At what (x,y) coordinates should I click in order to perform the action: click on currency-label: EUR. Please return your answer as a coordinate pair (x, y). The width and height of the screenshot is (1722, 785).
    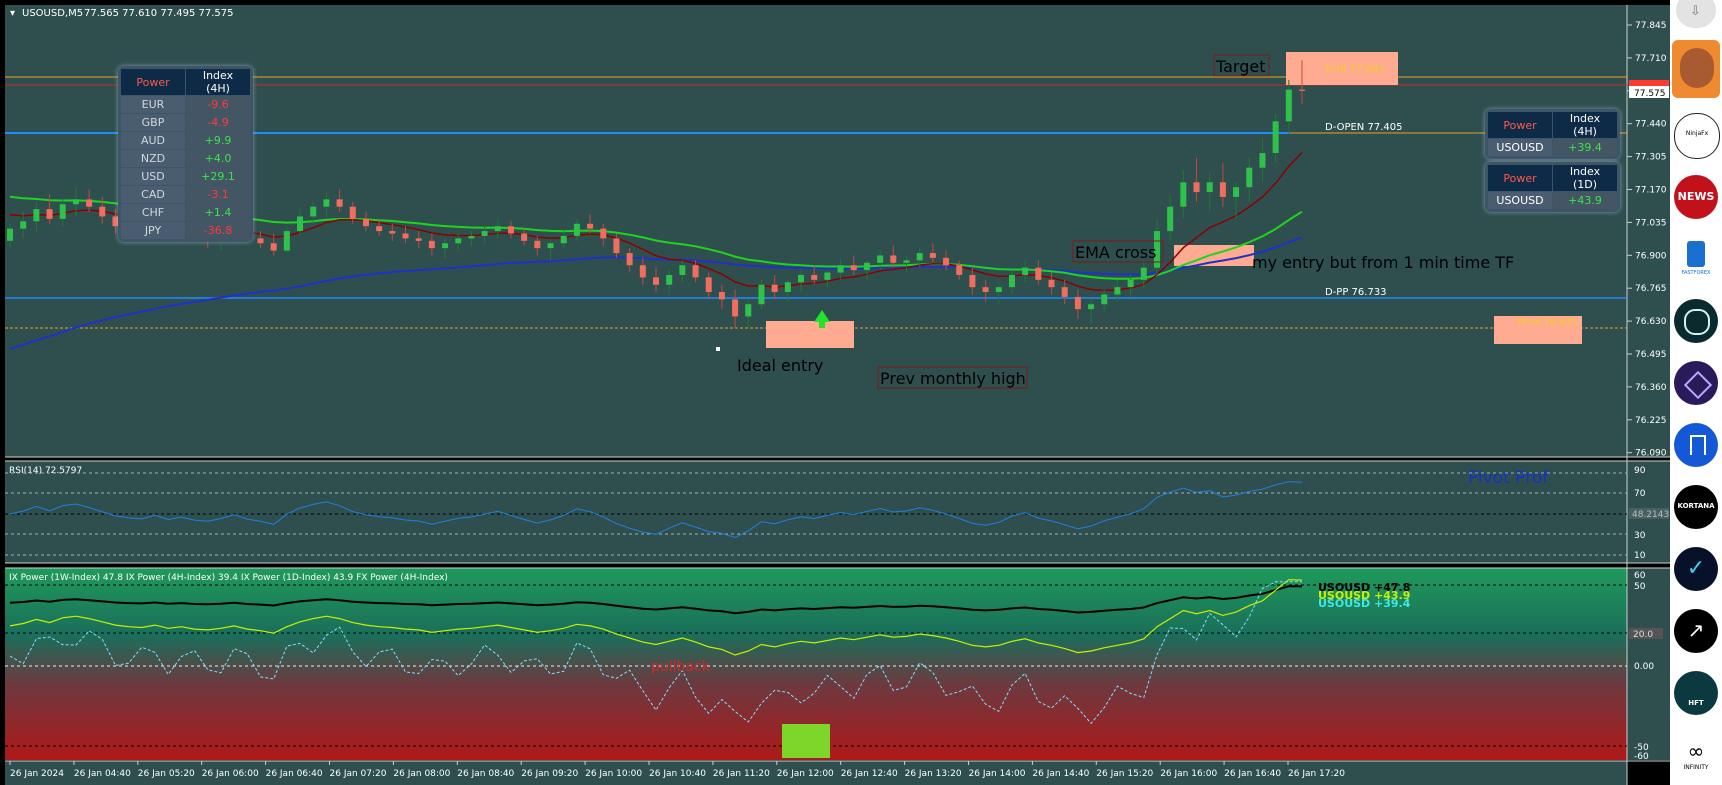
    Looking at the image, I should click on (153, 104).